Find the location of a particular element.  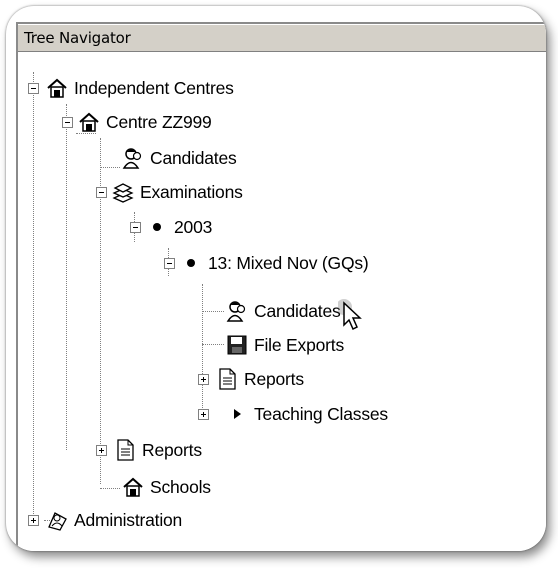

tree-item-independent-centres: Independent Centres is located at coordinates (140, 88).